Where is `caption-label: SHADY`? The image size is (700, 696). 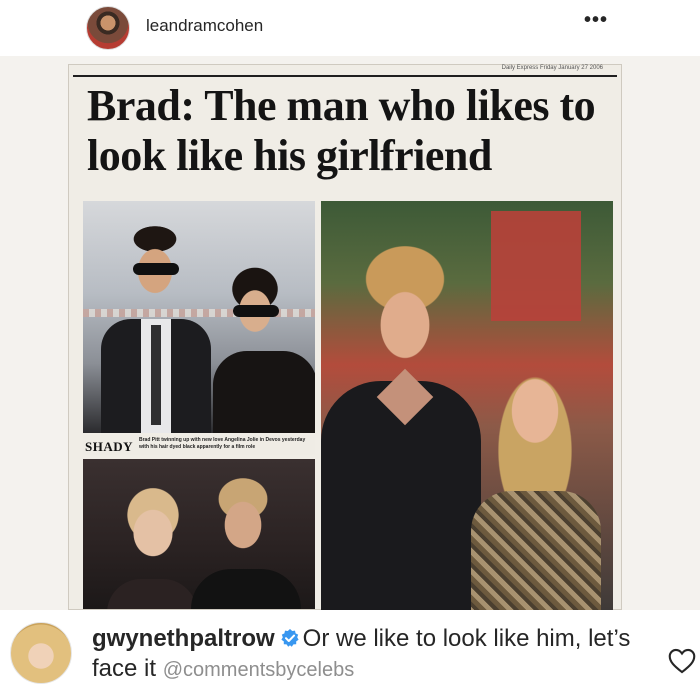 caption-label: SHADY is located at coordinates (109, 446).